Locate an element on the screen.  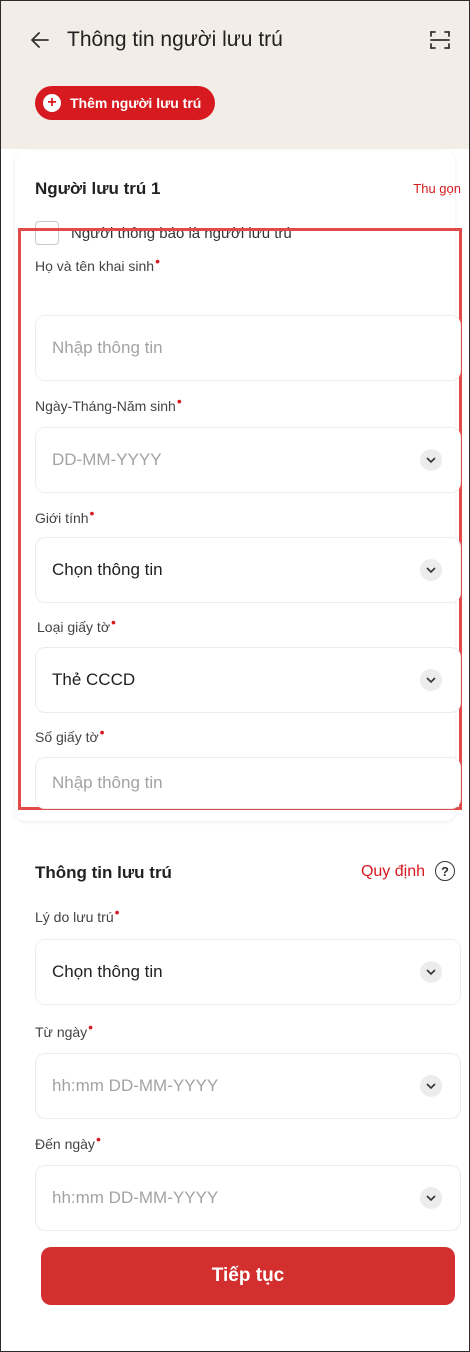
collapse-link: Thu gọn is located at coordinates (437, 188).